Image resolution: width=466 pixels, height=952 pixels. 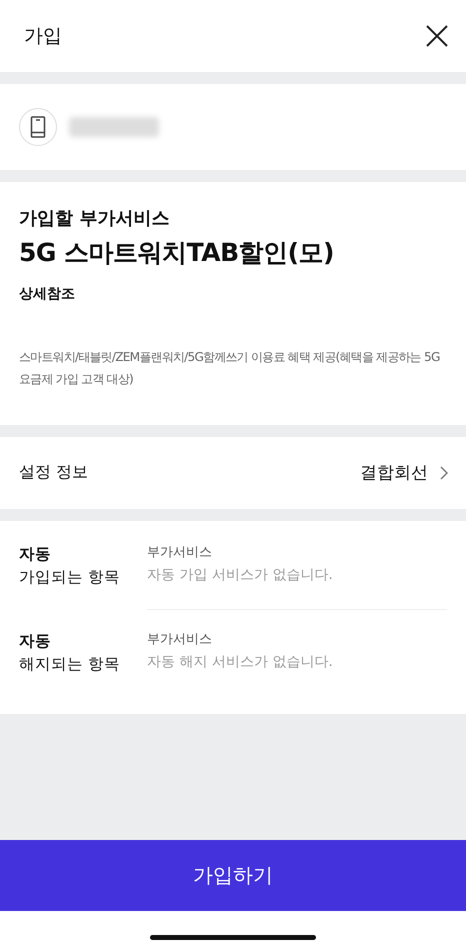 What do you see at coordinates (444, 473) in the screenshot?
I see `chevron-right-icon` at bounding box center [444, 473].